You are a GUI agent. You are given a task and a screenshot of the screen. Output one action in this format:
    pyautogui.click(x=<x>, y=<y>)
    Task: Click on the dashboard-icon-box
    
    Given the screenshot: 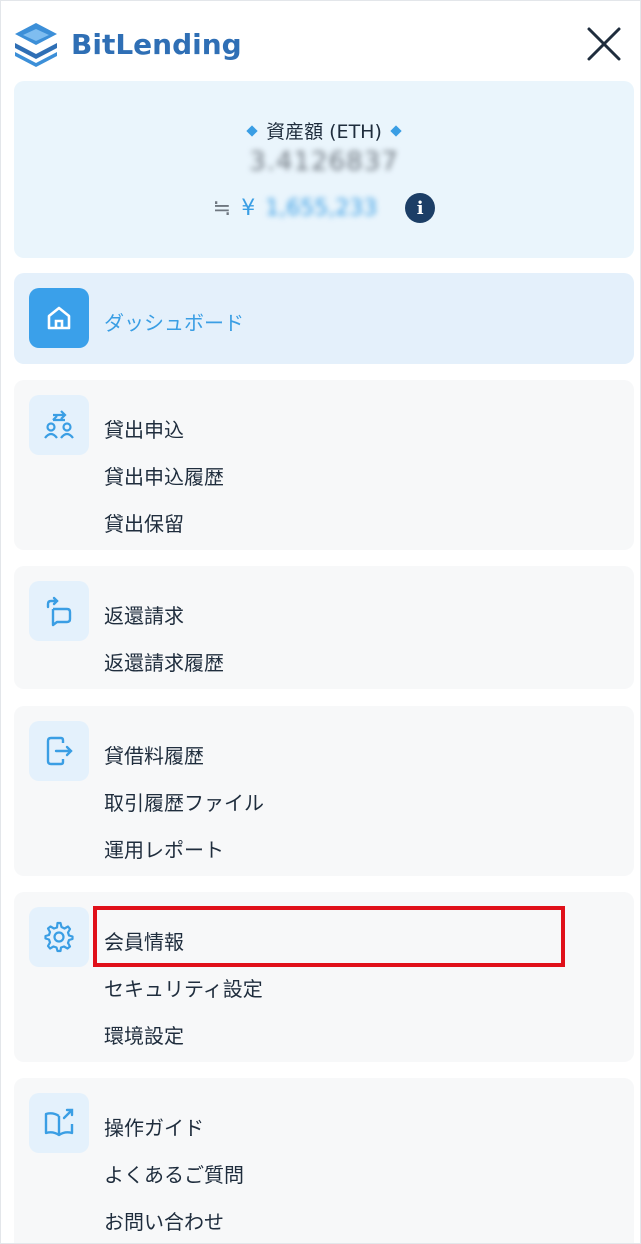 What is the action you would take?
    pyautogui.click(x=59, y=318)
    